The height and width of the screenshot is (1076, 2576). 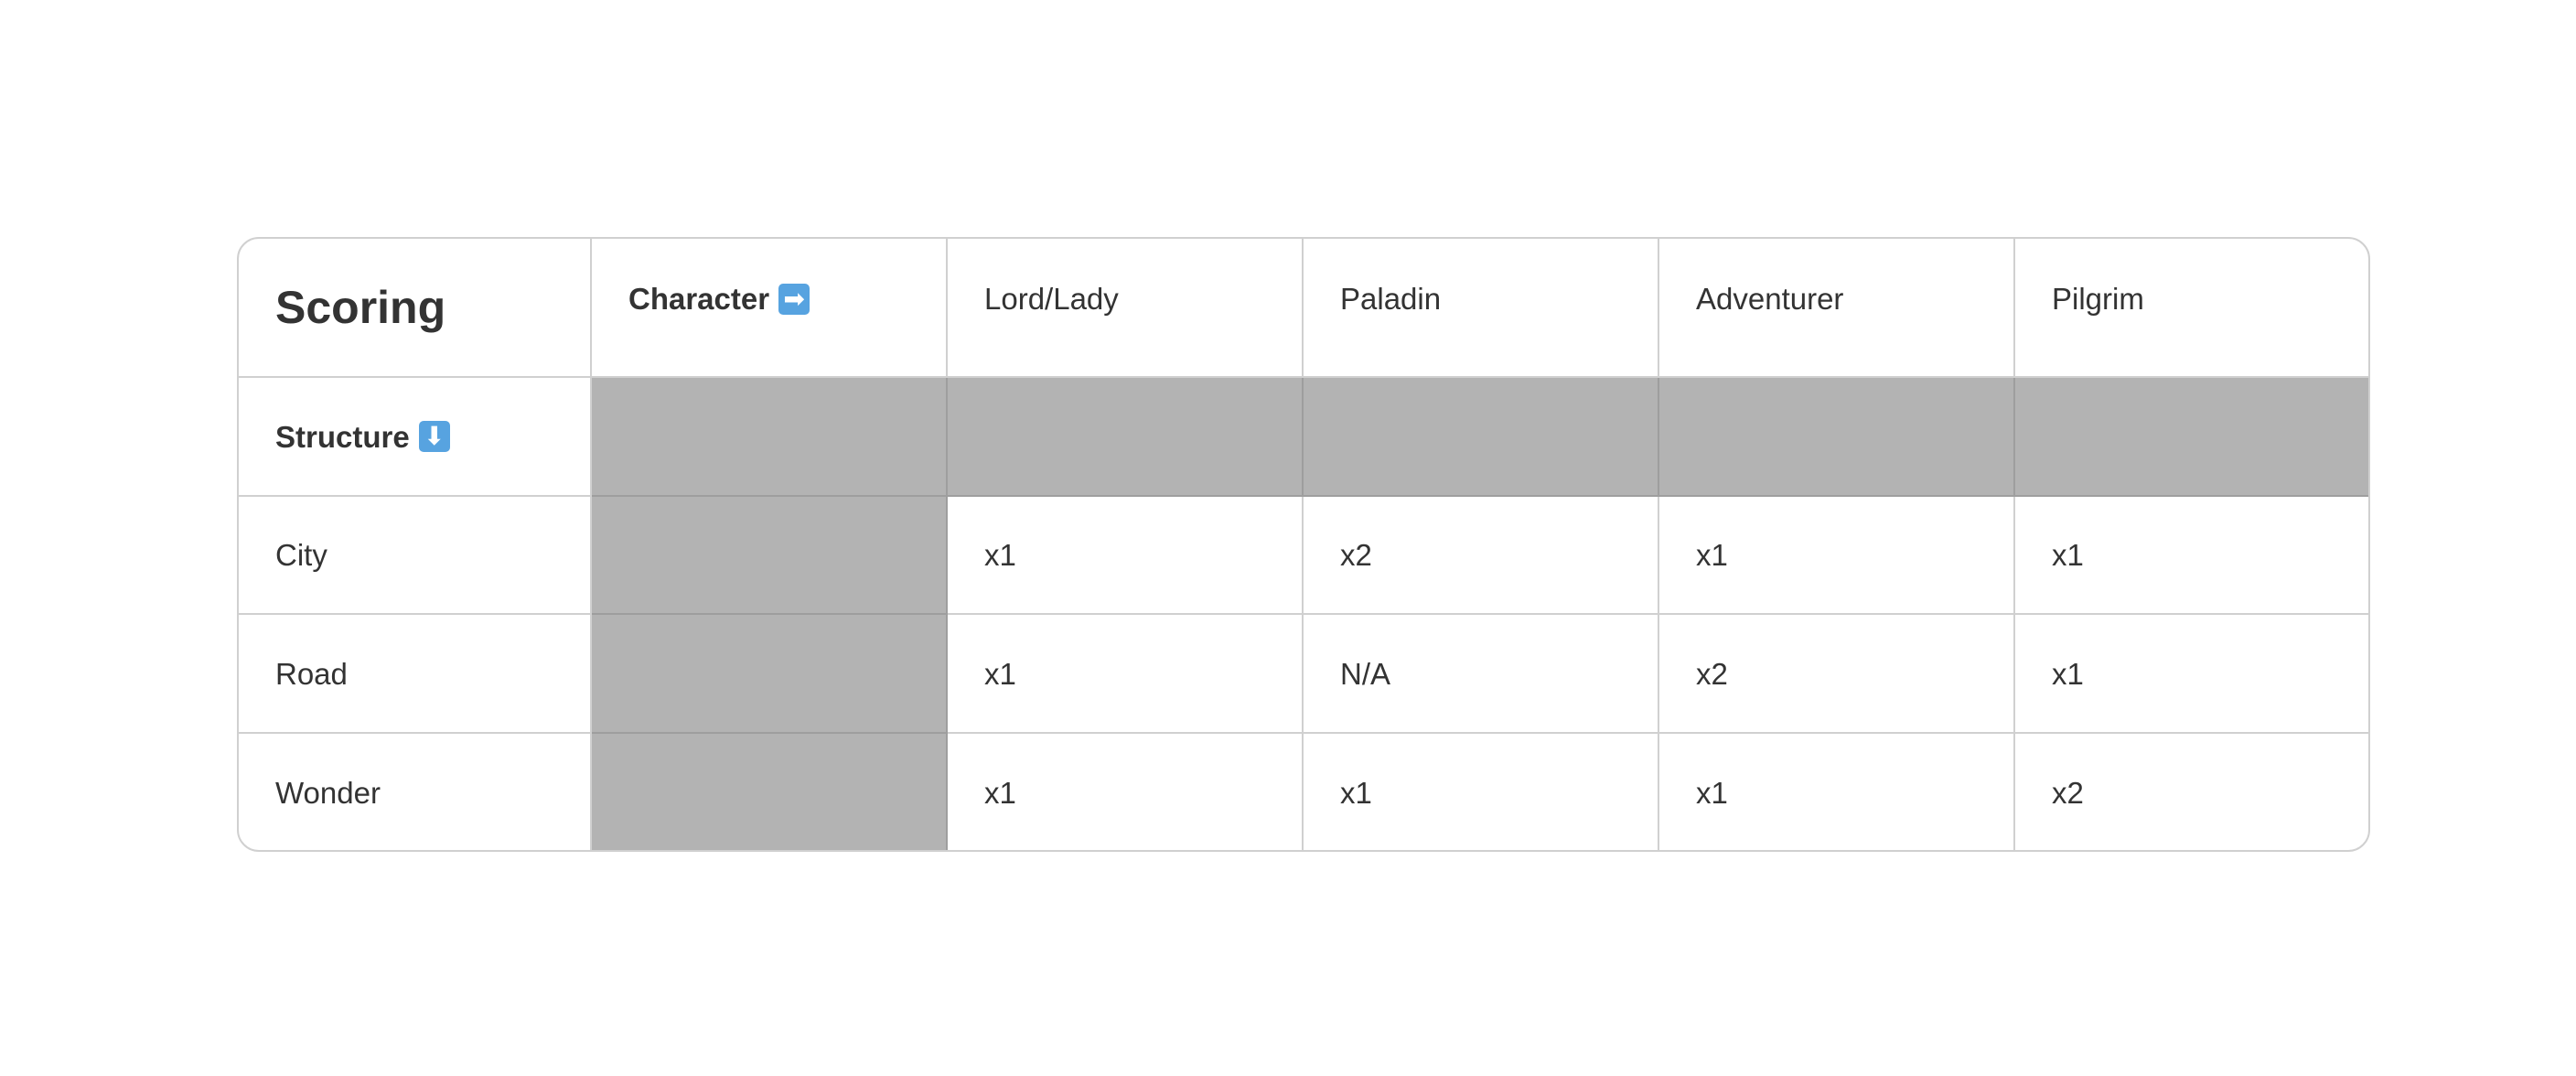 What do you see at coordinates (312, 673) in the screenshot?
I see `row-label: Road` at bounding box center [312, 673].